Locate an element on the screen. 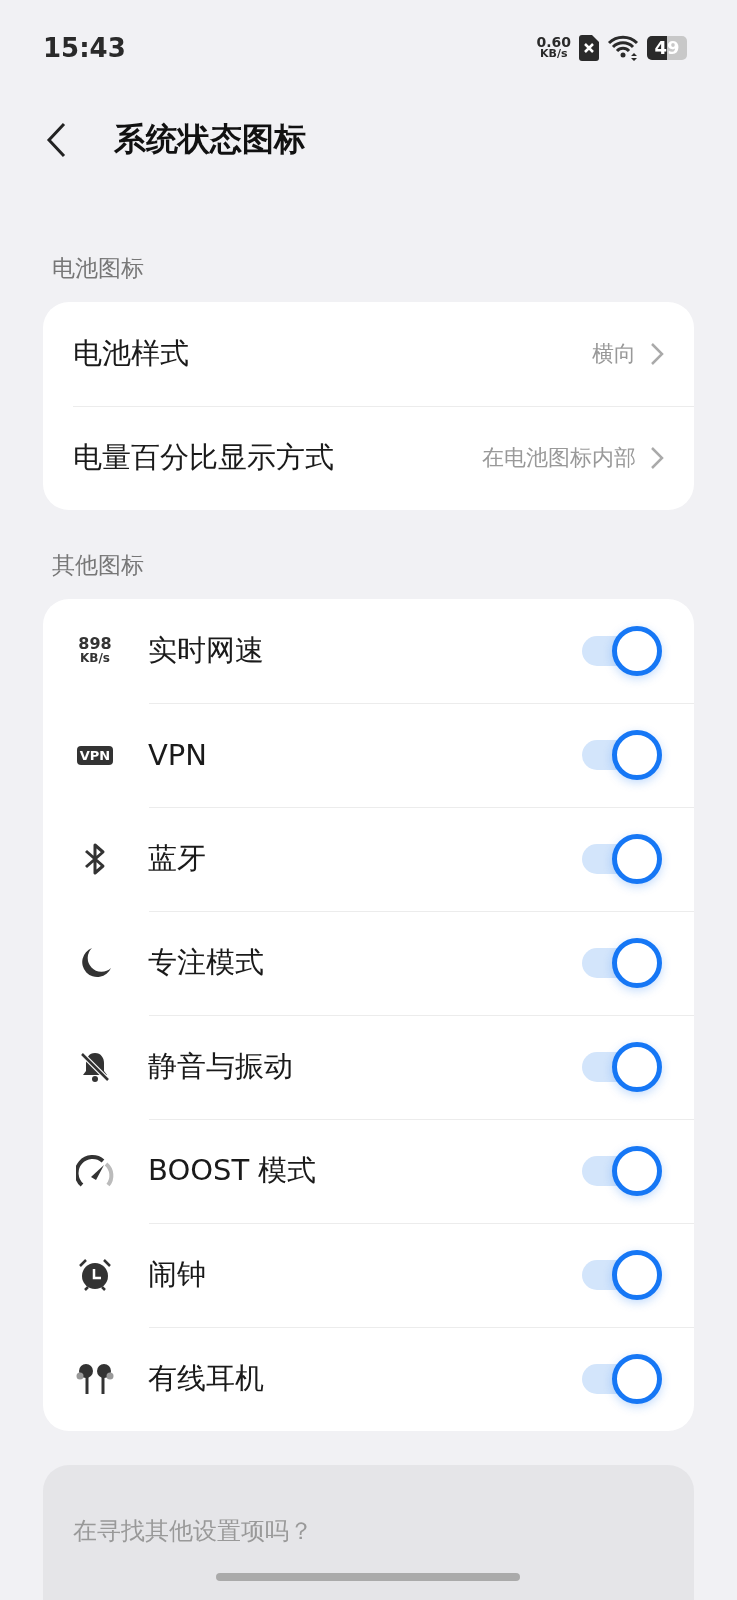 The image size is (737, 1600). page-title: 系统状态图标 is located at coordinates (210, 139).